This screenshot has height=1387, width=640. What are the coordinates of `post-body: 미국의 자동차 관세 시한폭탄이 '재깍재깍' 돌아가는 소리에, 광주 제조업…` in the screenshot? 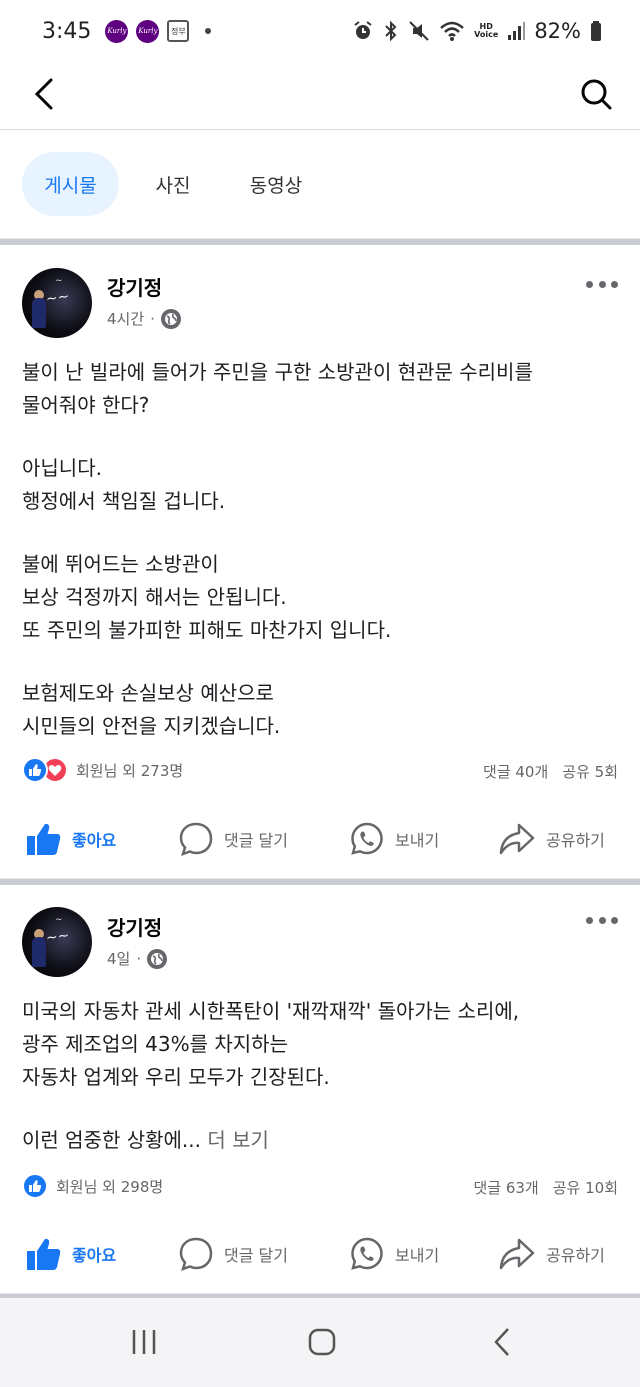 It's located at (322, 1076).